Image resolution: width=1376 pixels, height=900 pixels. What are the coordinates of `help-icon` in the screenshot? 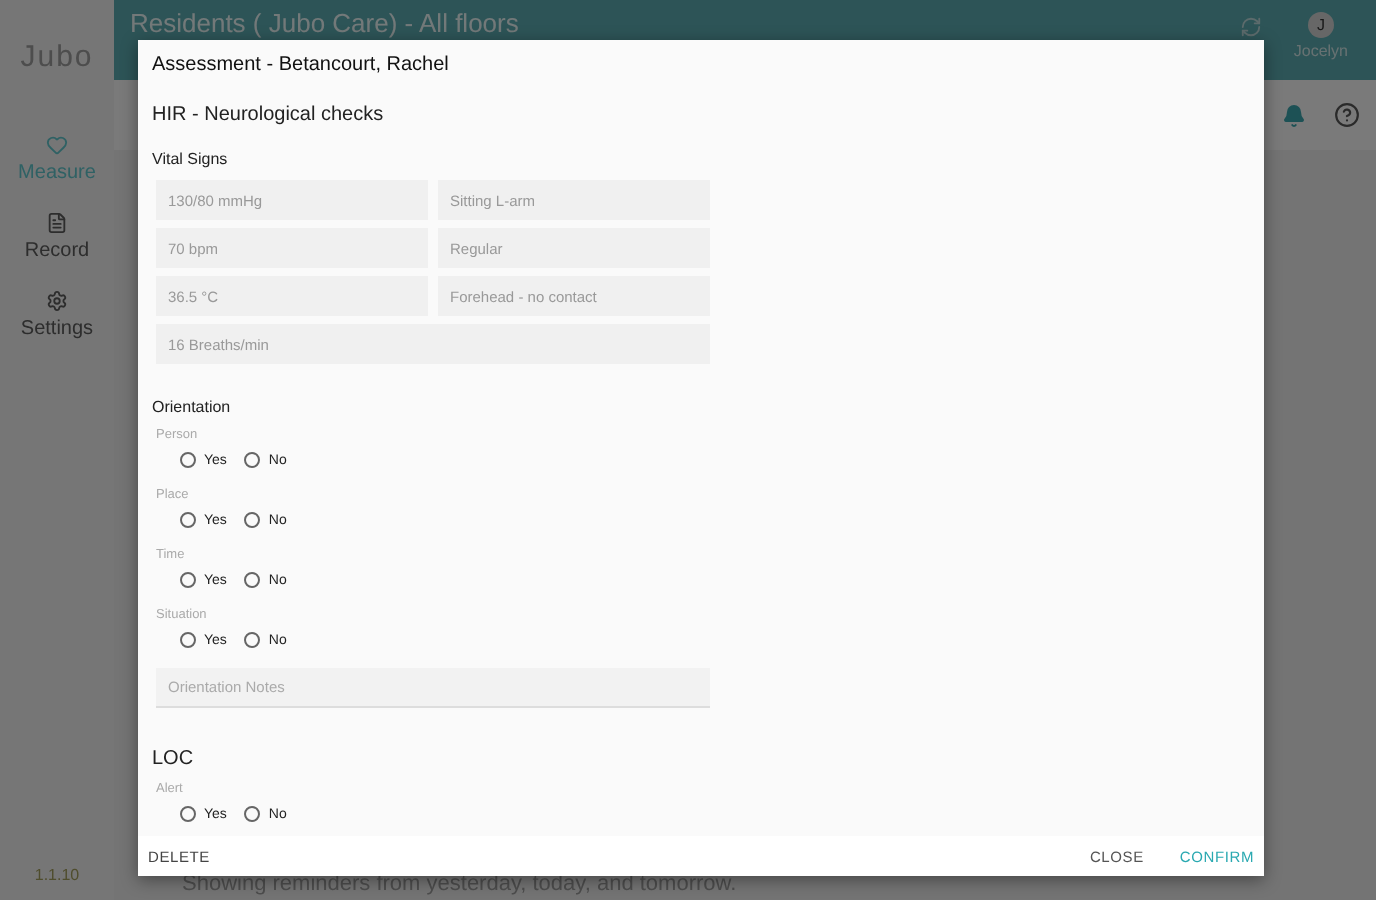 It's located at (1347, 115).